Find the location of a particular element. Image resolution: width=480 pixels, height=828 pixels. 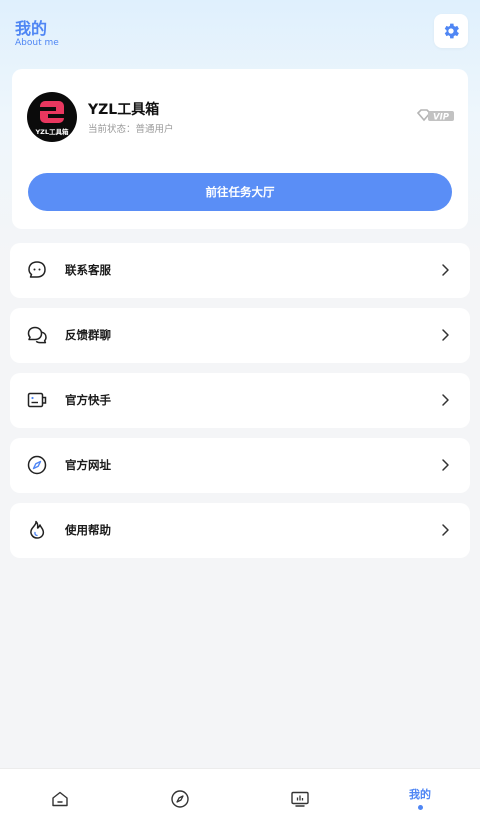

menu-item-official-kuaishou: 官方快手 is located at coordinates (240, 400).